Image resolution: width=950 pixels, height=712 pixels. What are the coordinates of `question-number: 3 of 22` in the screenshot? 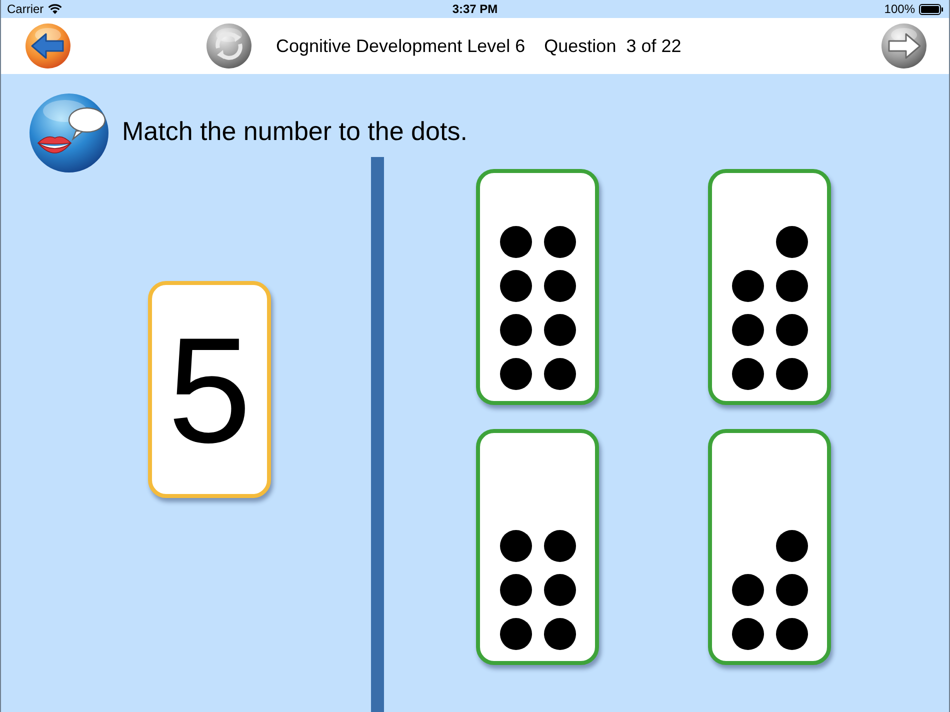 It's located at (654, 46).